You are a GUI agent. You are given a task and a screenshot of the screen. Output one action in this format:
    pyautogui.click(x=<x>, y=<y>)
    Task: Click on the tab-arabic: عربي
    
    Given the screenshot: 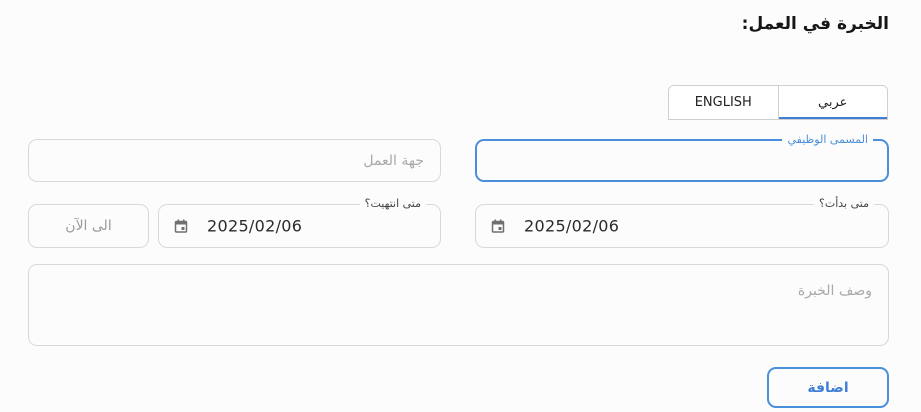 What is the action you would take?
    pyautogui.click(x=832, y=102)
    